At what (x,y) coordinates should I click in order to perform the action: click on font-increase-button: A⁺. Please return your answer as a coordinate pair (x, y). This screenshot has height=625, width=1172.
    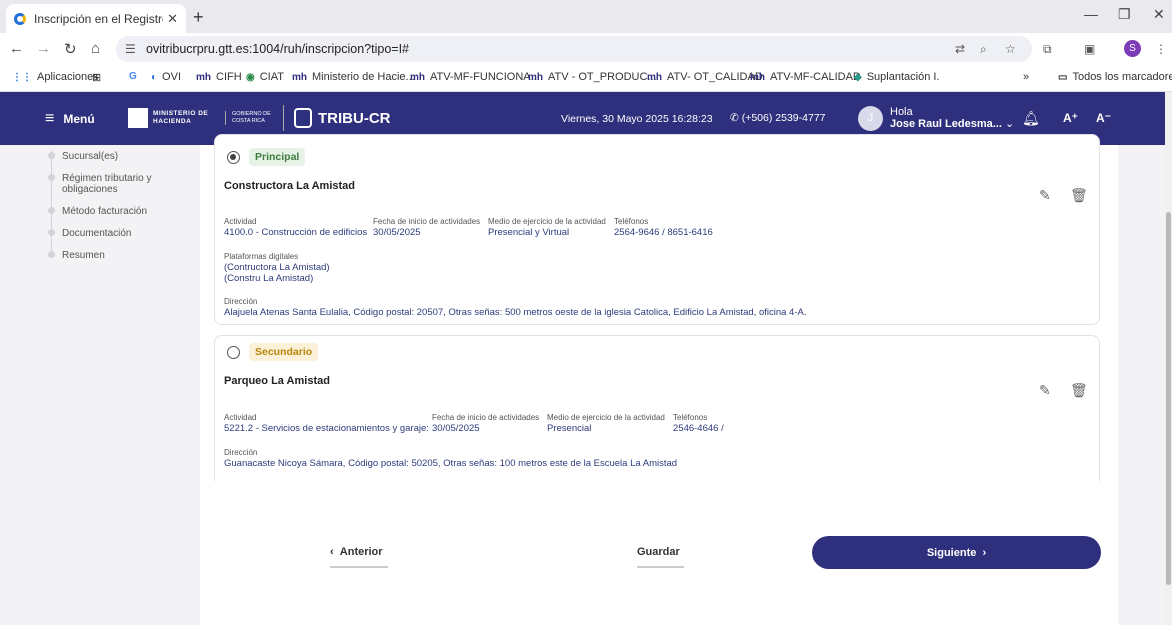
    Looking at the image, I should click on (1070, 118).